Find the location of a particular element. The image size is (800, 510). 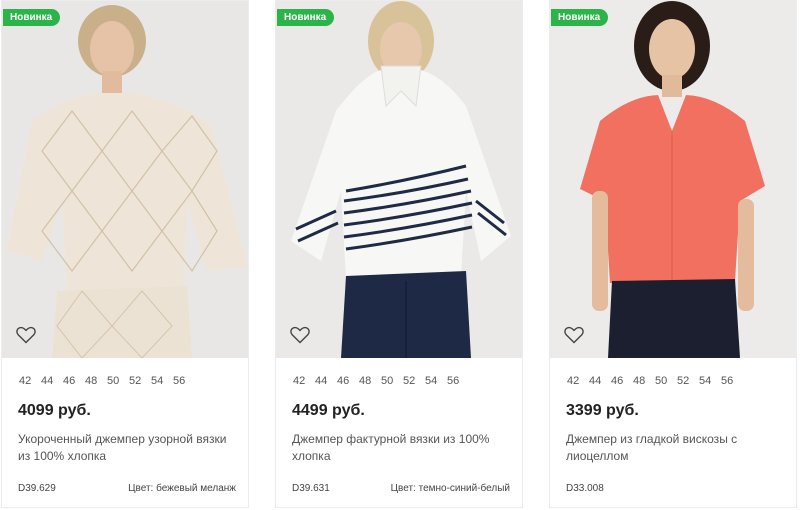

product-sku: D33.008 is located at coordinates (585, 488).